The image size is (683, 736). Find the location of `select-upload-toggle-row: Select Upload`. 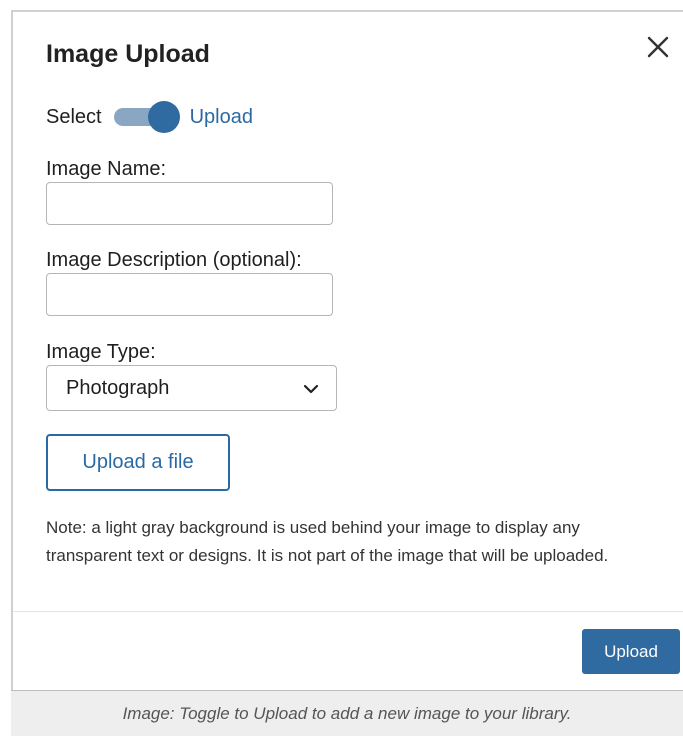

select-upload-toggle-row: Select Upload is located at coordinates (149, 117).